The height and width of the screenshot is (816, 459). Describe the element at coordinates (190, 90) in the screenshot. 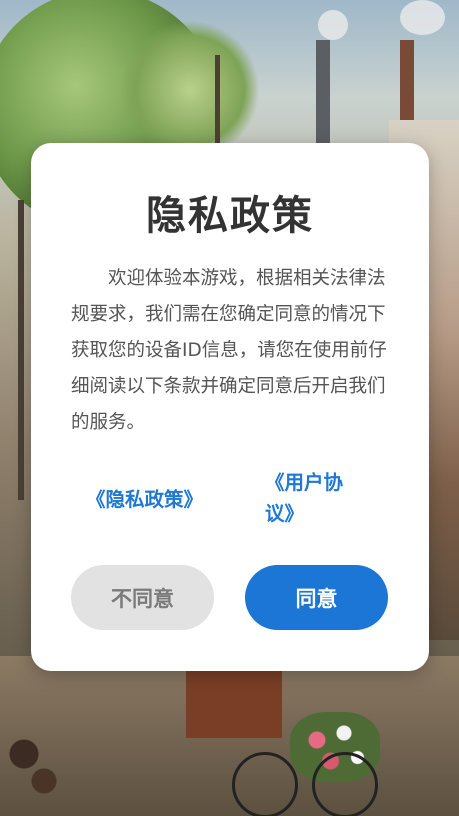

I see `tree-foliage-small` at that location.